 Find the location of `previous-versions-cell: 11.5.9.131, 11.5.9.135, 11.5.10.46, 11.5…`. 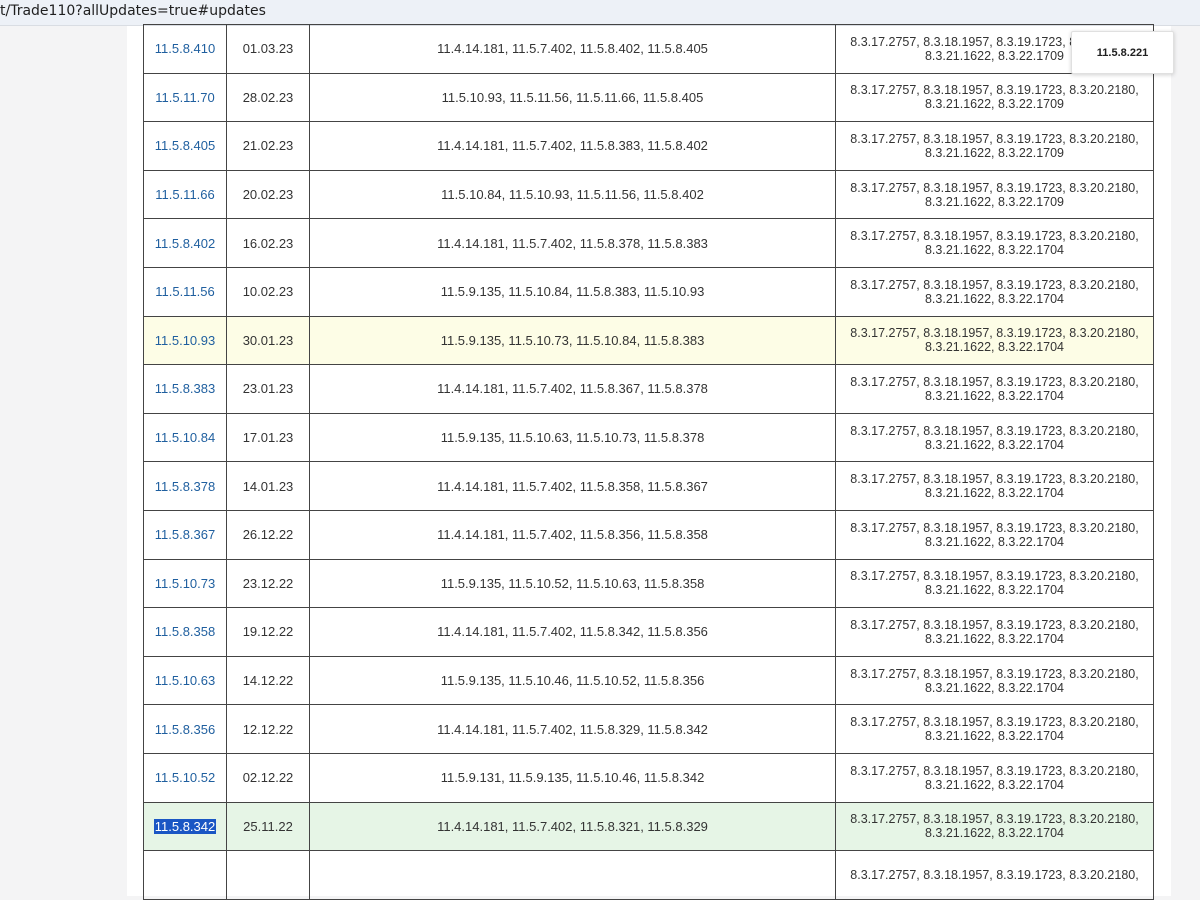

previous-versions-cell: 11.5.9.131, 11.5.9.135, 11.5.10.46, 11.5… is located at coordinates (572, 777).